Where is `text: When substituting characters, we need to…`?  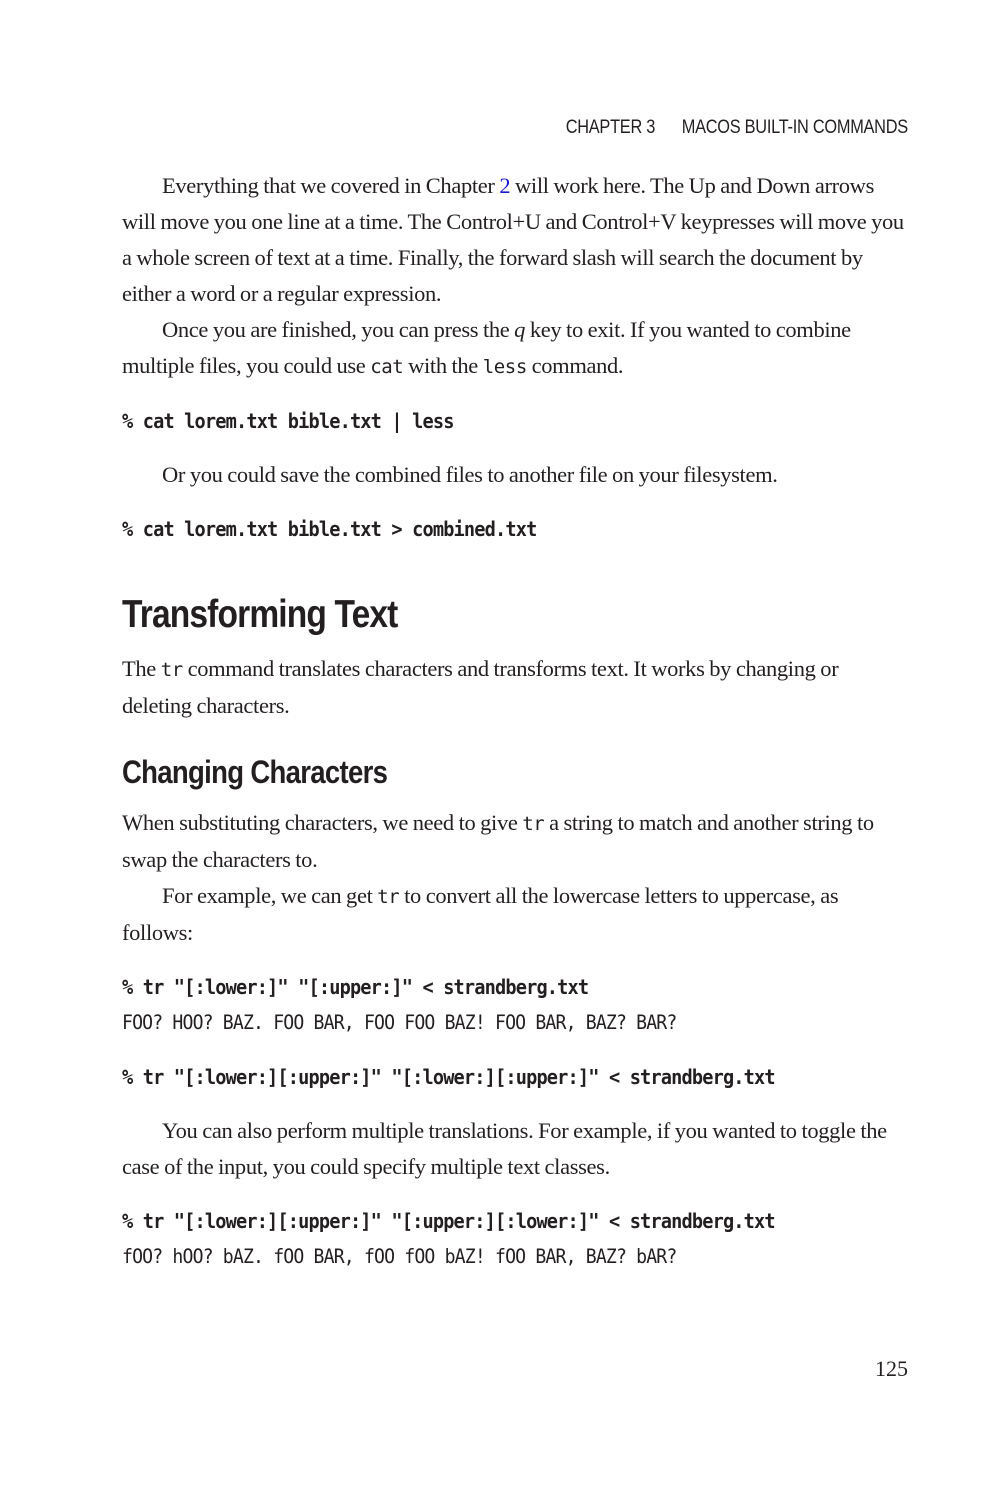 text: When substituting characters, we need to… is located at coordinates (322, 822).